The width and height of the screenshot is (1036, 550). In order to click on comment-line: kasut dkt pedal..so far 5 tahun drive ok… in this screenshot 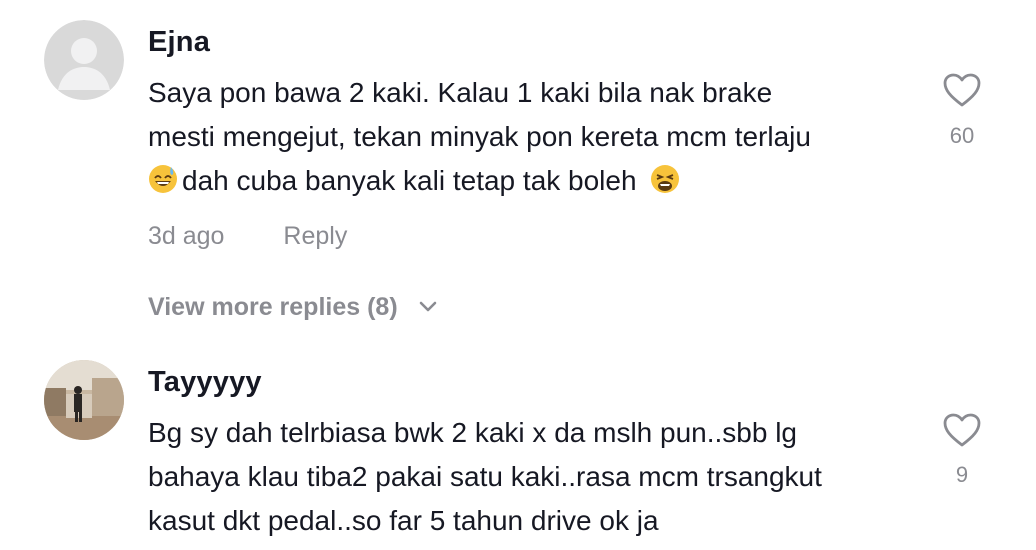, I will do `click(403, 520)`.